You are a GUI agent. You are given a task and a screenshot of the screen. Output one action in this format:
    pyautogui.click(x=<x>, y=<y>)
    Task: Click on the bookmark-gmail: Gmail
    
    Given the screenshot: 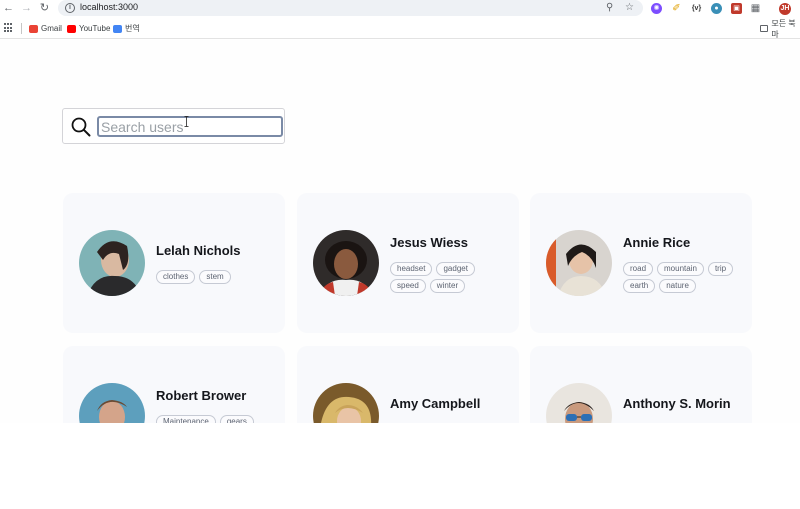 What is the action you would take?
    pyautogui.click(x=45, y=28)
    